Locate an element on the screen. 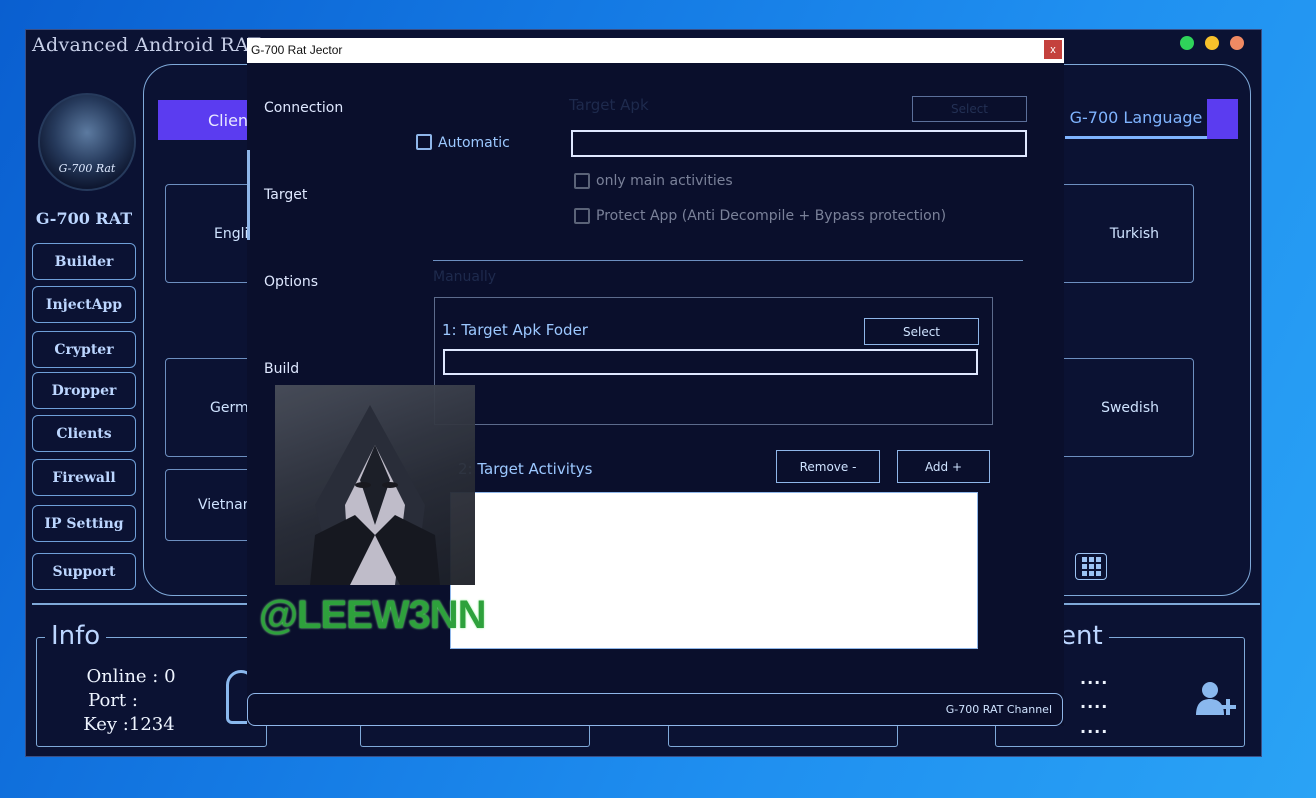  info-title: Info is located at coordinates (76, 636).